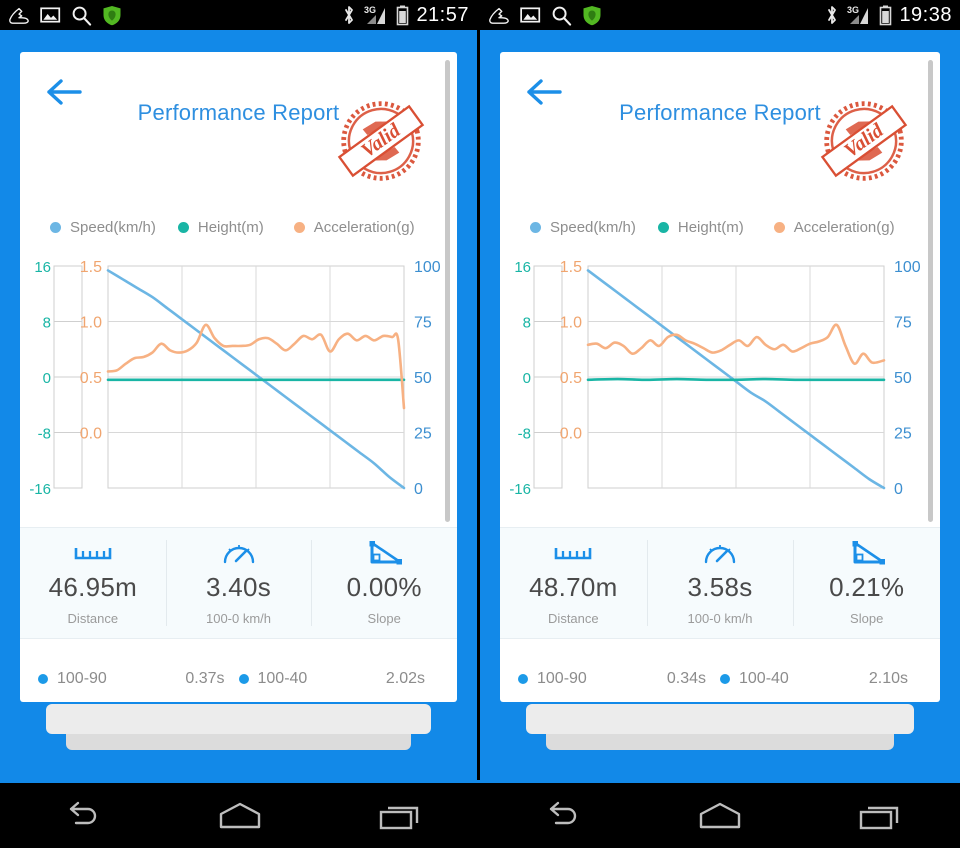 The image size is (960, 848). Describe the element at coordinates (720, 15) in the screenshot. I see `android-status-bar: 3G 19:38` at that location.